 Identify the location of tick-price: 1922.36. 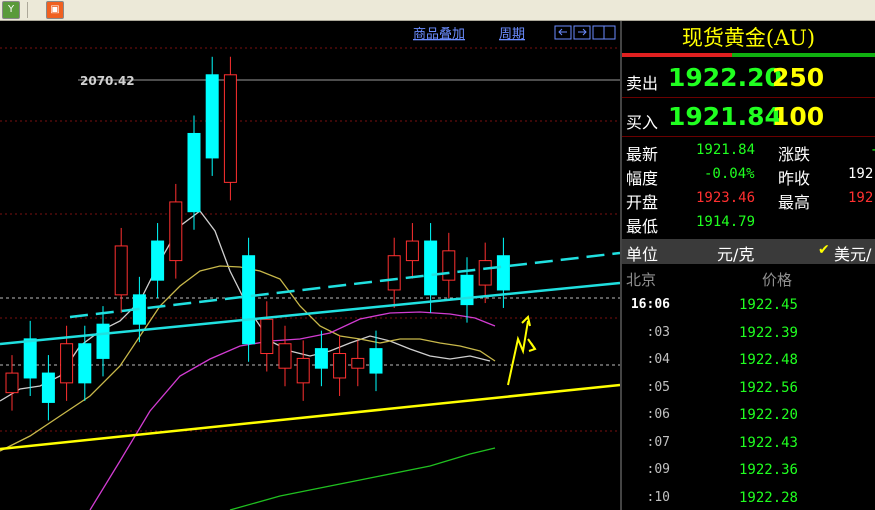
(768, 470).